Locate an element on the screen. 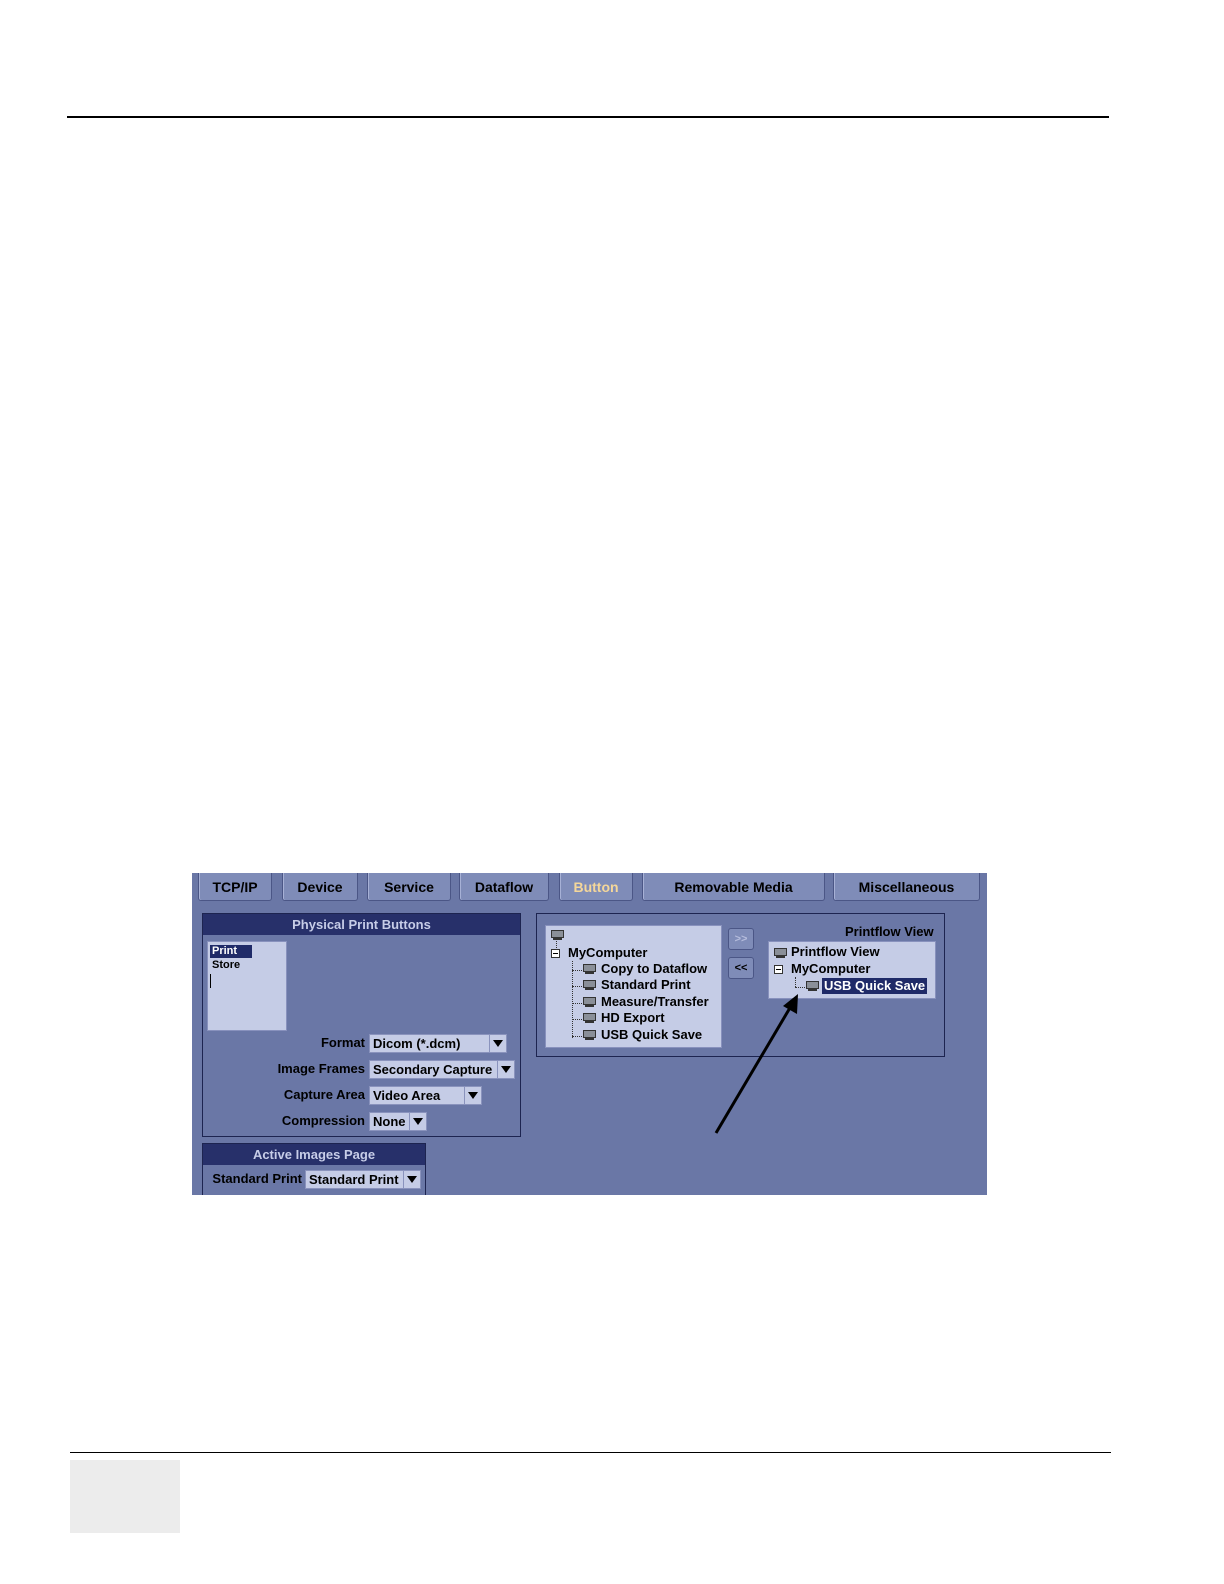 This screenshot has width=1224, height=1584. image-frames-dropdown: Secondary Capture is located at coordinates (442, 1069).